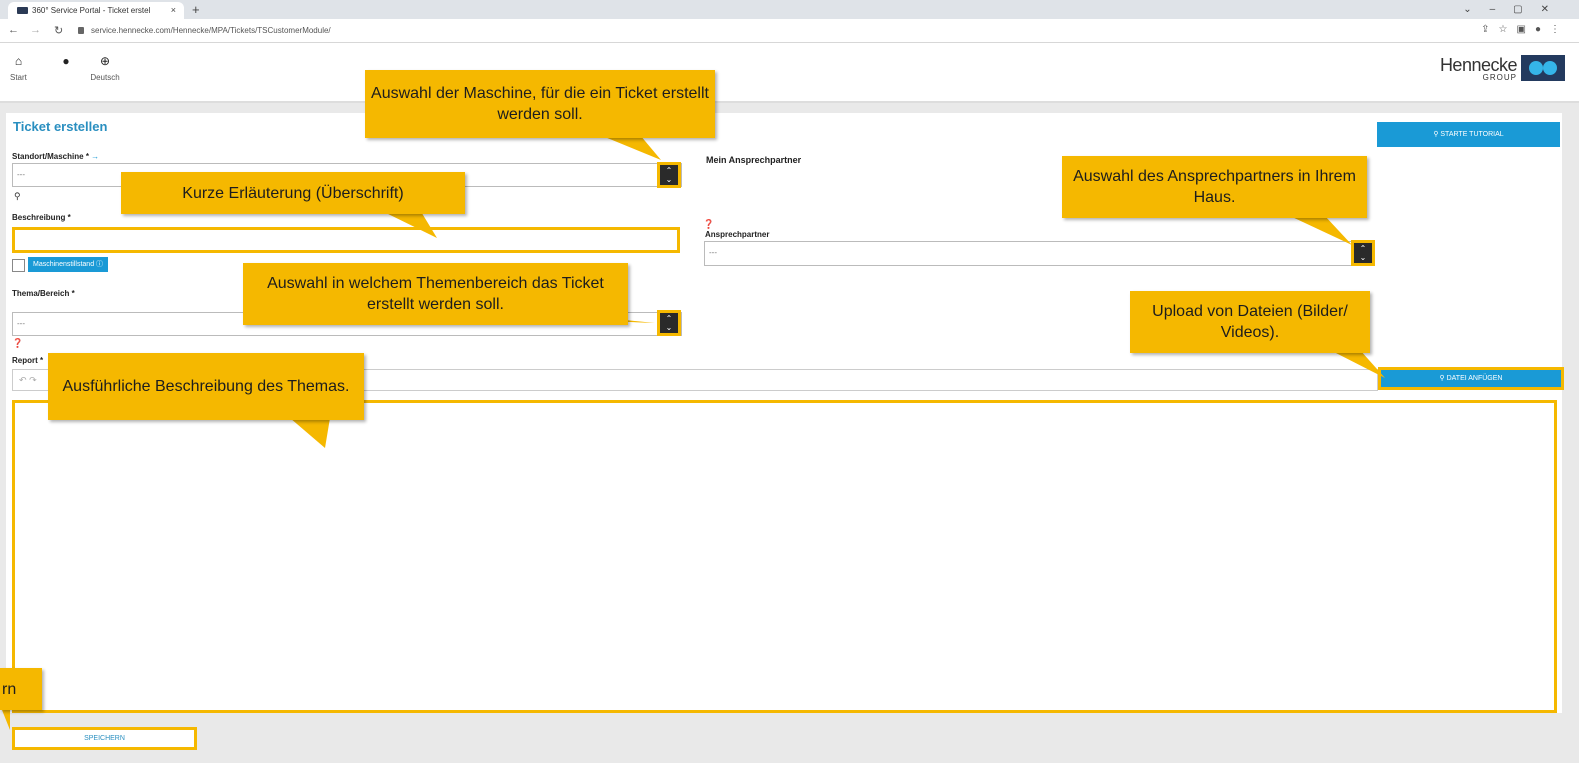 The width and height of the screenshot is (1579, 763). I want to click on callout-report: Ausführliche Beschreibung des Themas., so click(206, 386).